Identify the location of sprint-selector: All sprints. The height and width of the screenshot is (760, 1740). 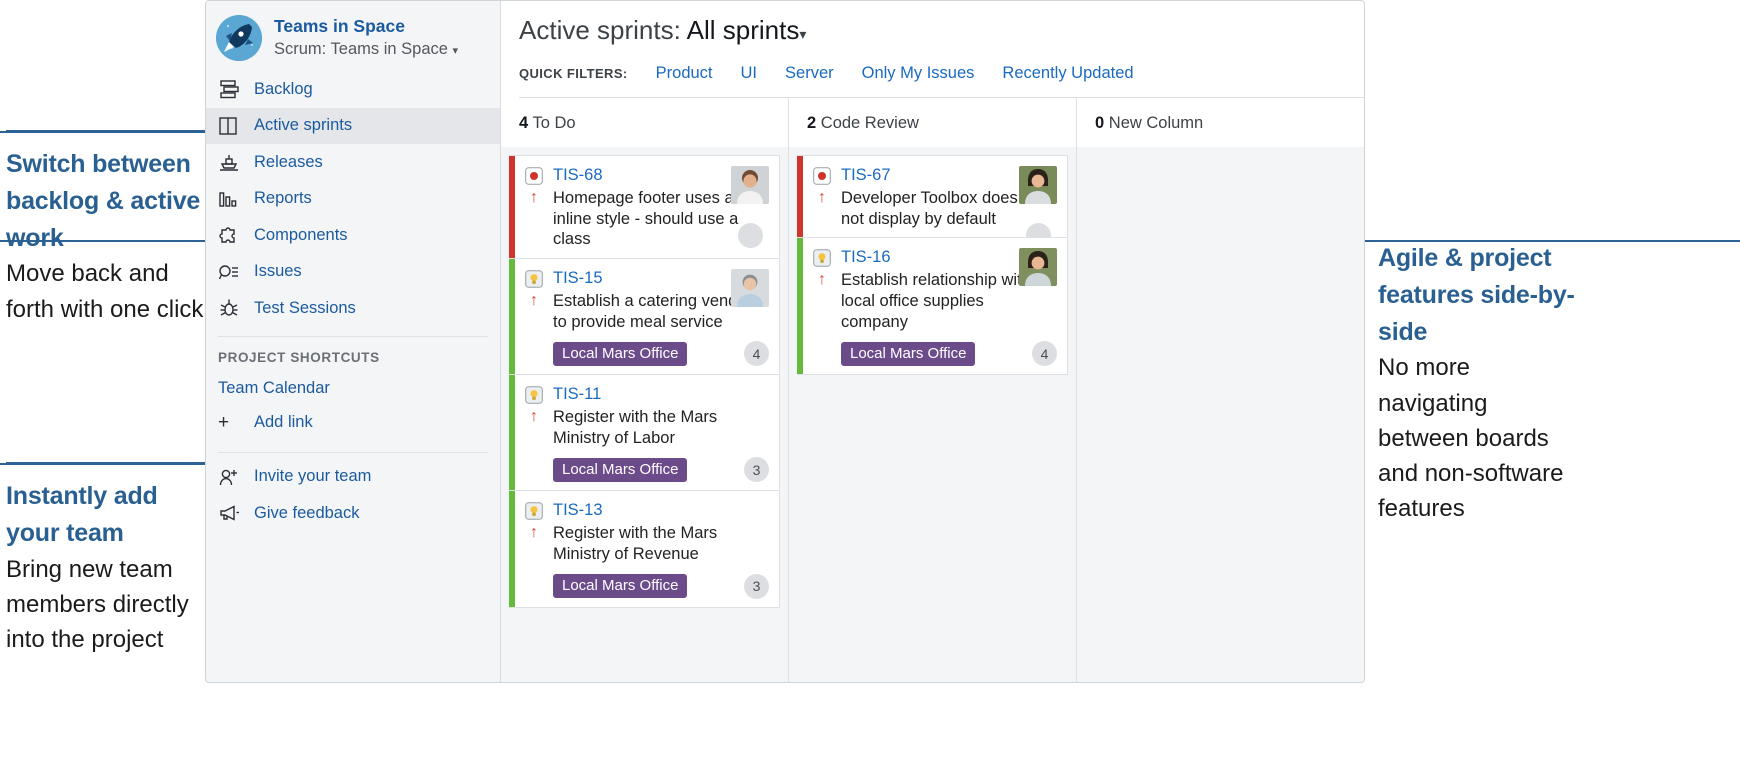
(743, 30).